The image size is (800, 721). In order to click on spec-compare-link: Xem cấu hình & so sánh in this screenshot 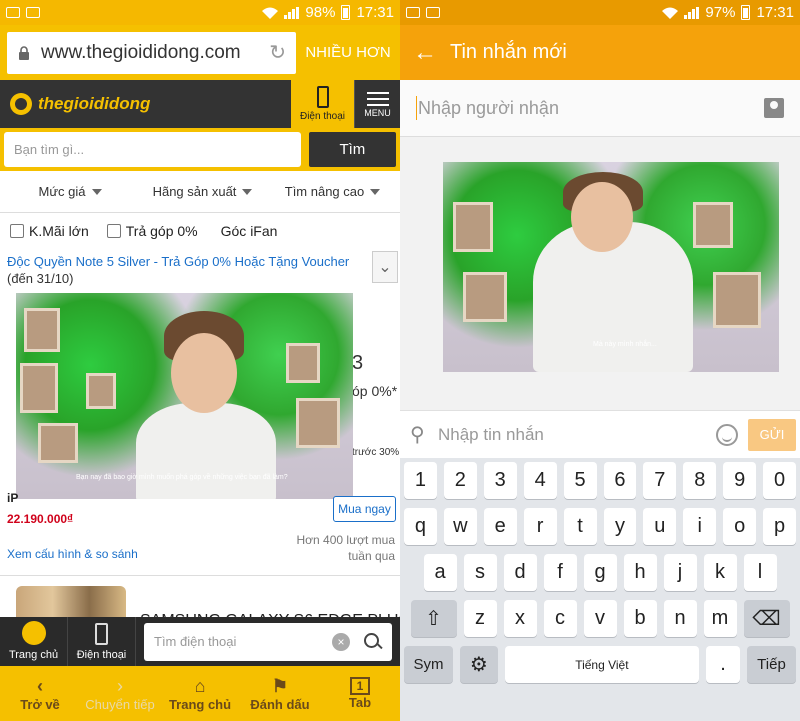, I will do `click(72, 554)`.